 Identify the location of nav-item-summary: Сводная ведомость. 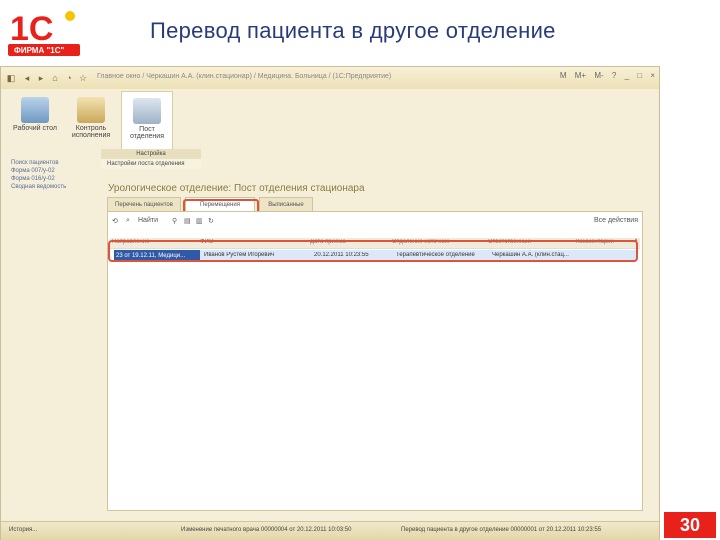
(51, 187).